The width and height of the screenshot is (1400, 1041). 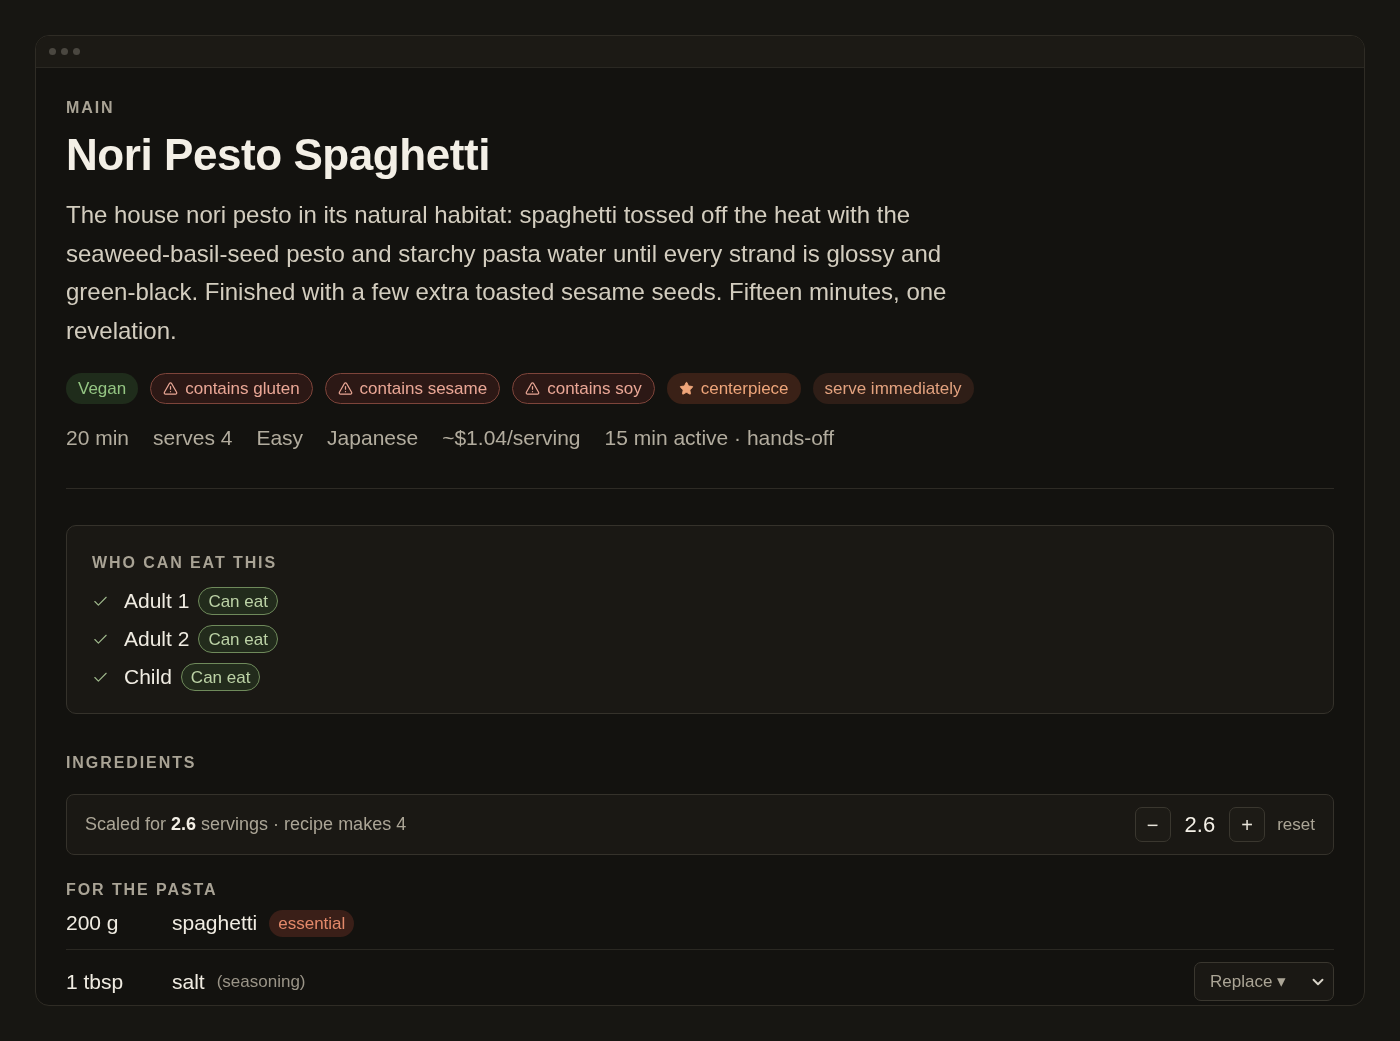 I want to click on section-heading: INGREDIENTS, so click(x=132, y=763).